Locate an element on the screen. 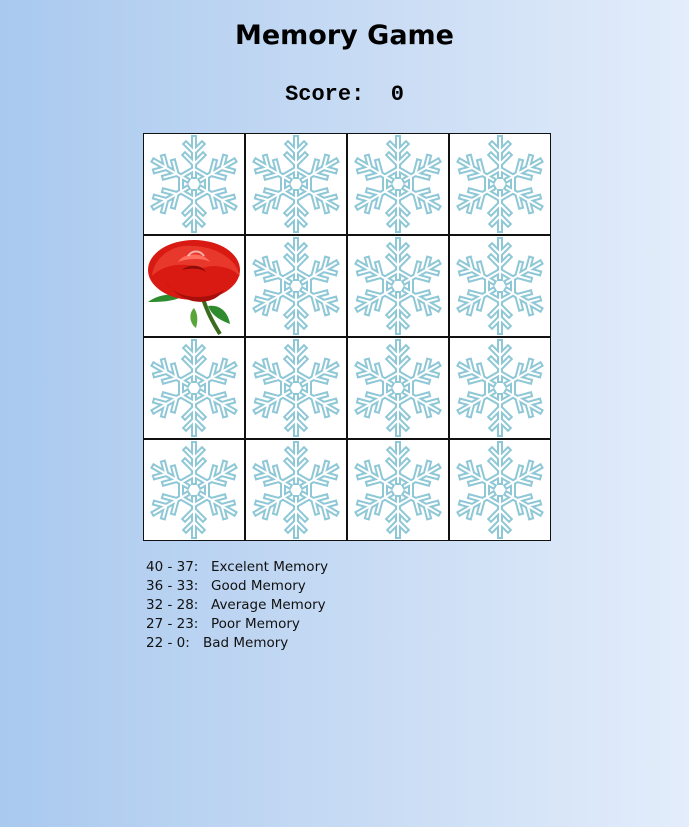 The image size is (689, 827). legend-label: Average Memory is located at coordinates (268, 605).